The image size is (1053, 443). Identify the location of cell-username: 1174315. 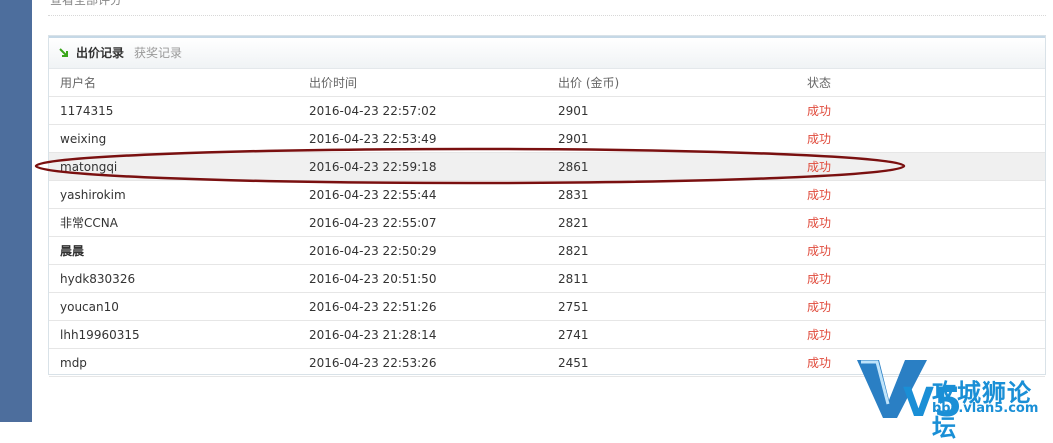
(173, 110).